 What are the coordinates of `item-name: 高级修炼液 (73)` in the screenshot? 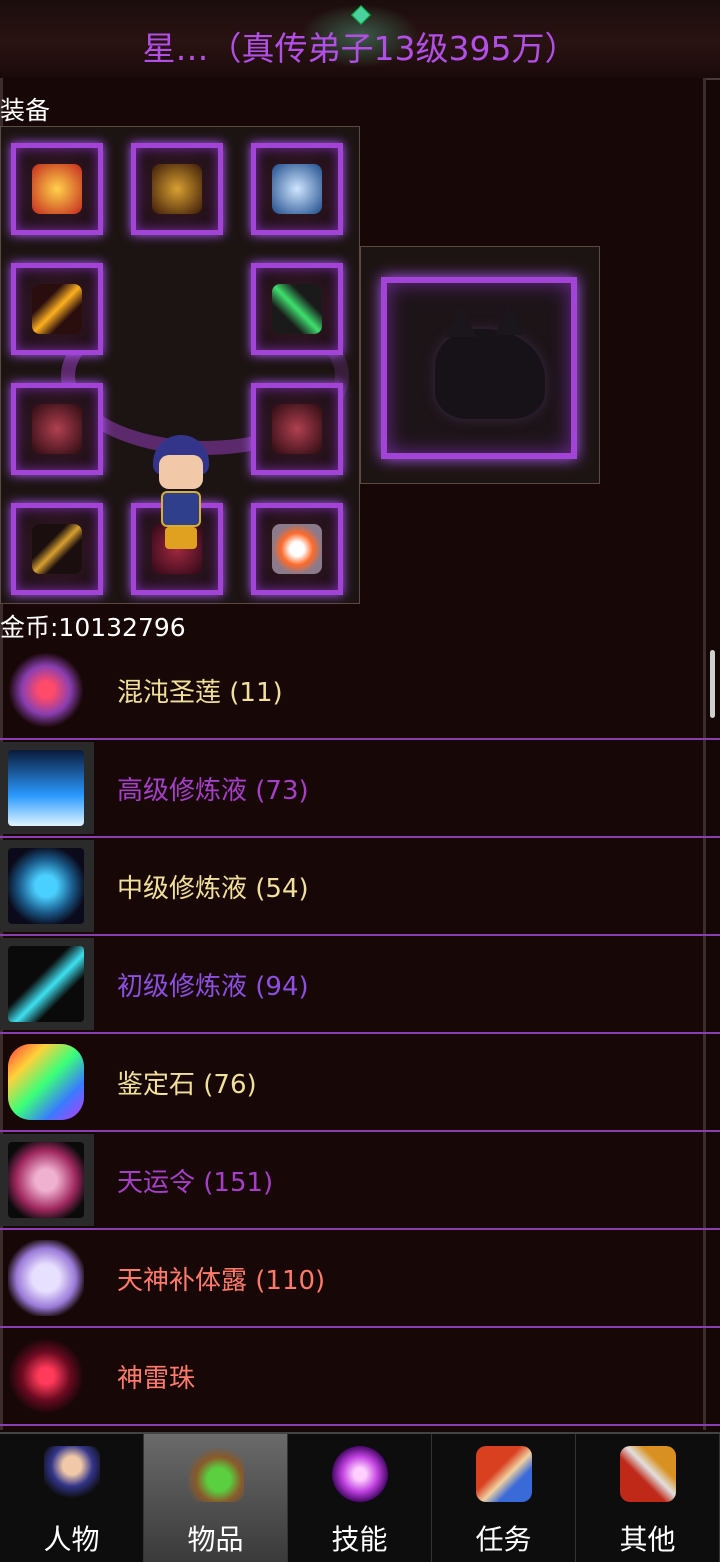 It's located at (213, 791).